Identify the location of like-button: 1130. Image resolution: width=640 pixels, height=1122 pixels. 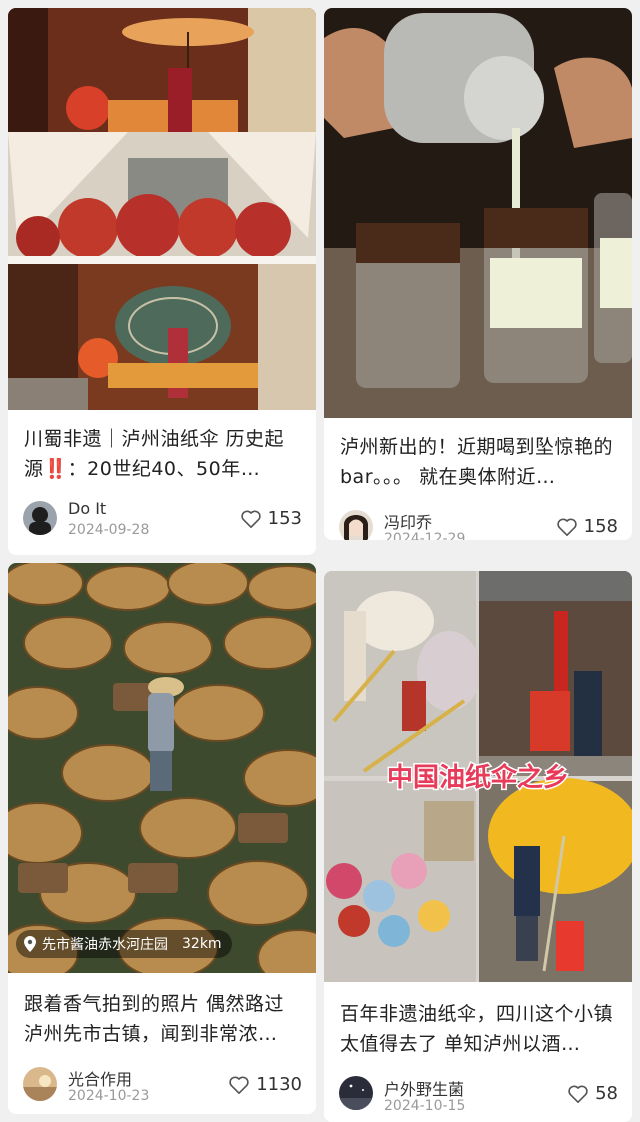
(265, 1084).